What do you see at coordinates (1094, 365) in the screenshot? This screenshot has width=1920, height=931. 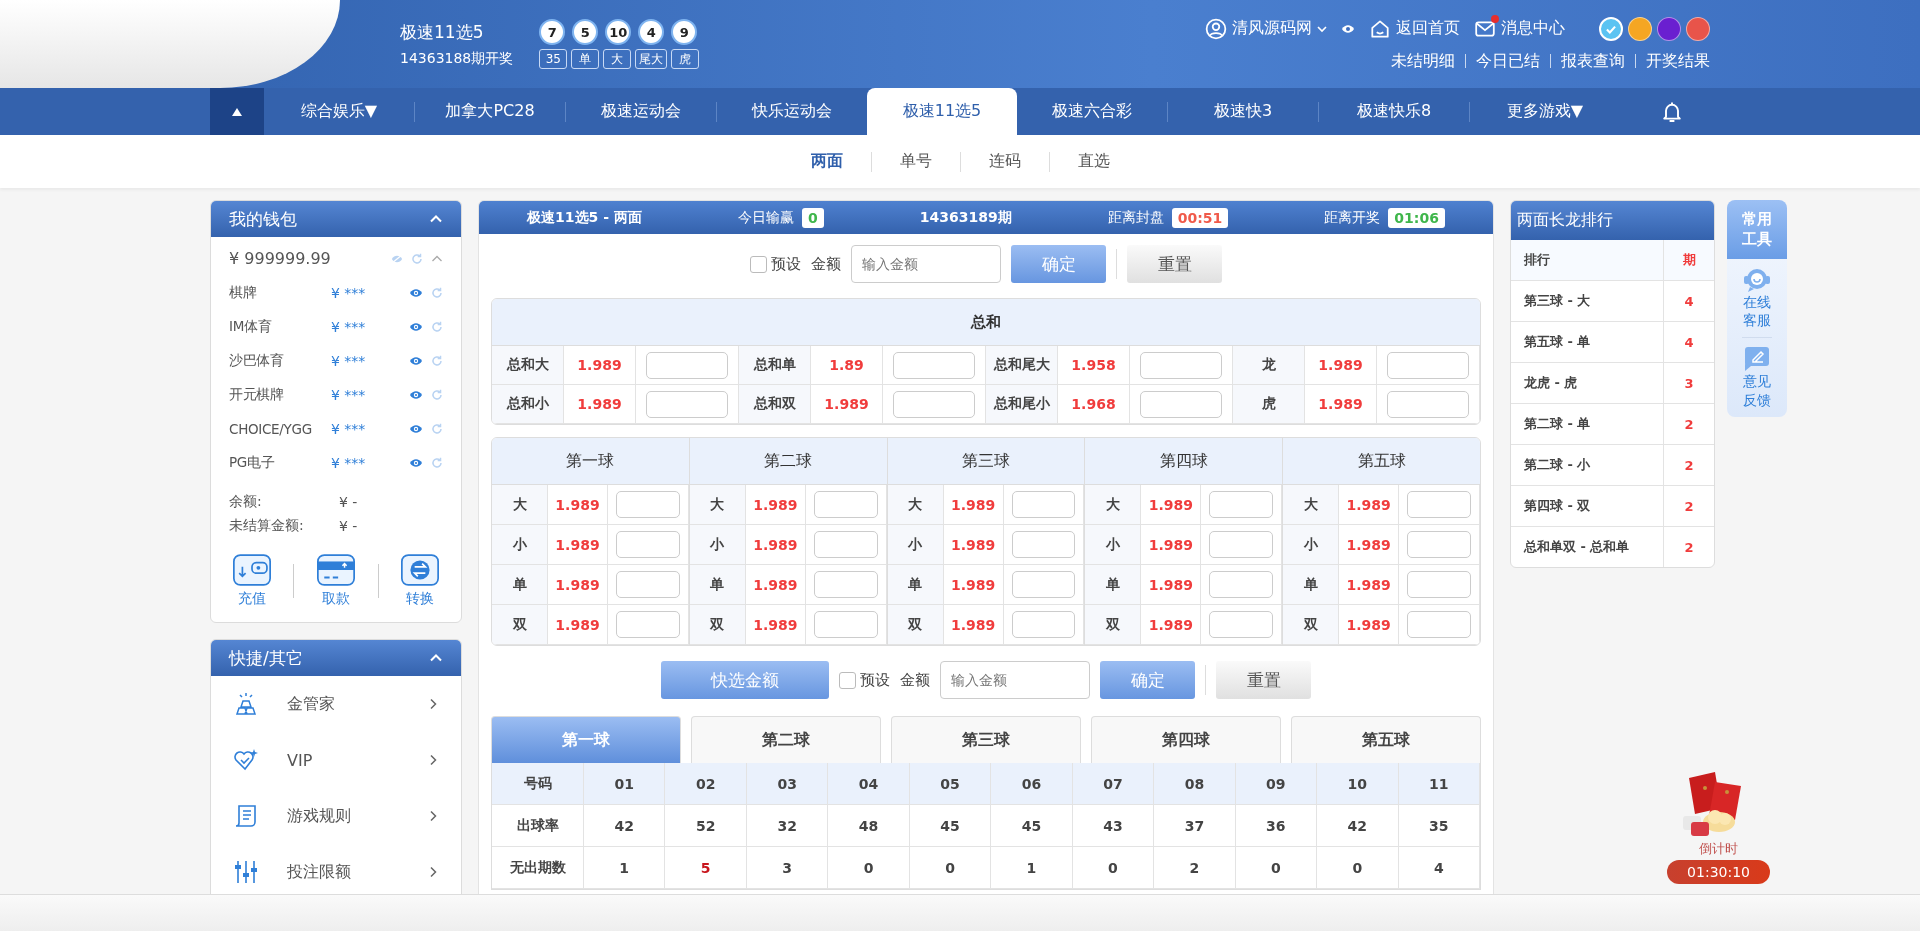 I see `bet-odds: 1.958` at bounding box center [1094, 365].